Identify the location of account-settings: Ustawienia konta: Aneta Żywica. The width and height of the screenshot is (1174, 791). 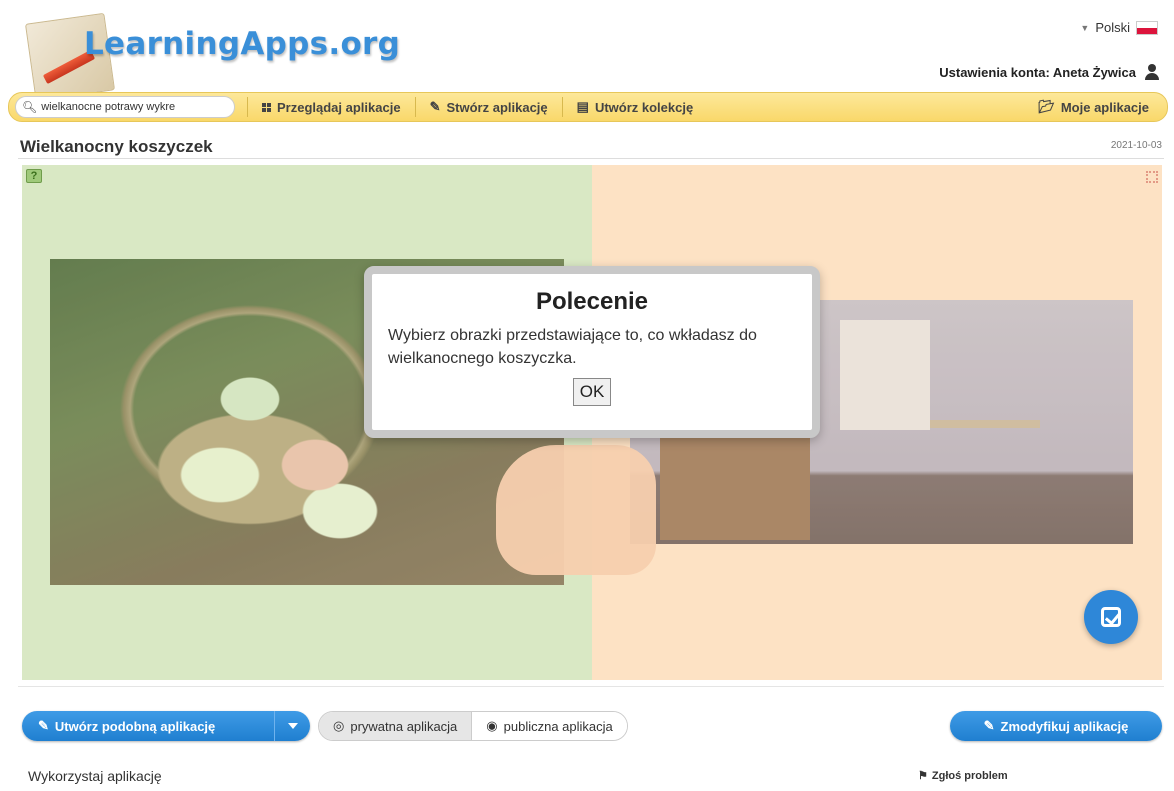
(1049, 72).